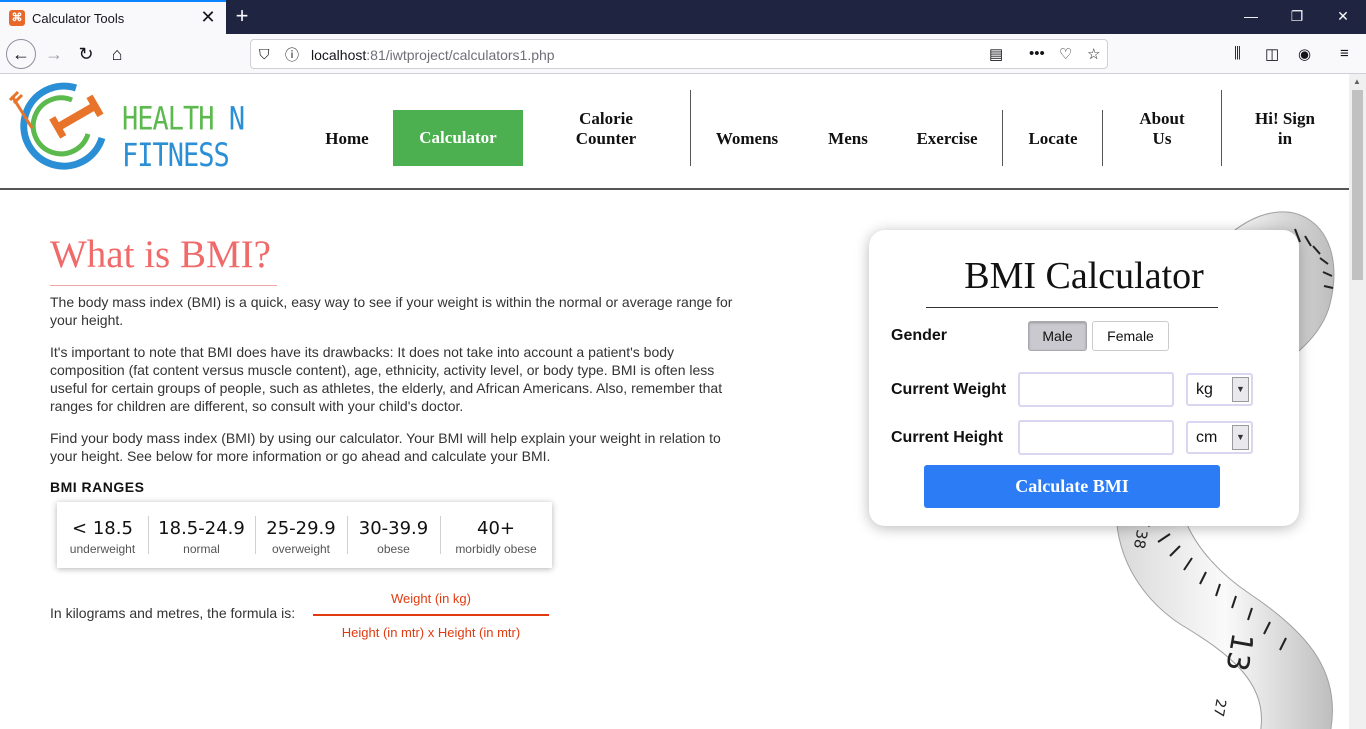  Describe the element at coordinates (57, 126) in the screenshot. I see `logo-emblem-icon` at that location.